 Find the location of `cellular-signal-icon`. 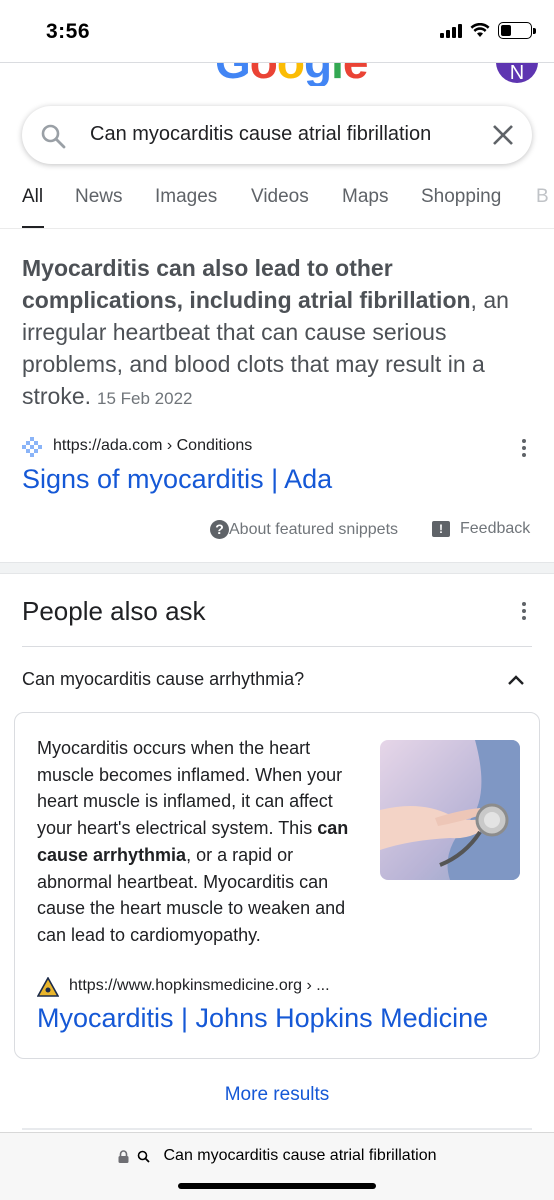

cellular-signal-icon is located at coordinates (451, 30).